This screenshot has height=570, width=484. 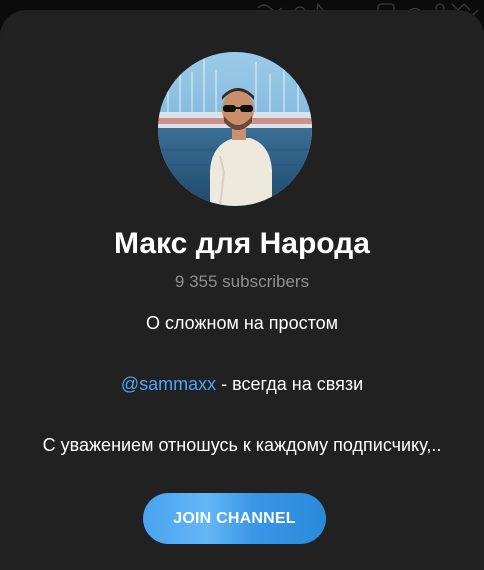 What do you see at coordinates (235, 129) in the screenshot?
I see `channel-avatar` at bounding box center [235, 129].